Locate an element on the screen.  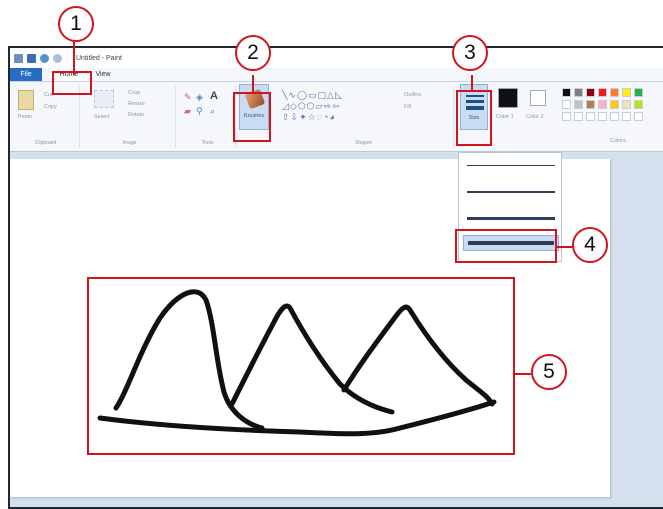
callout-3: 3 is located at coordinates (470, 53).